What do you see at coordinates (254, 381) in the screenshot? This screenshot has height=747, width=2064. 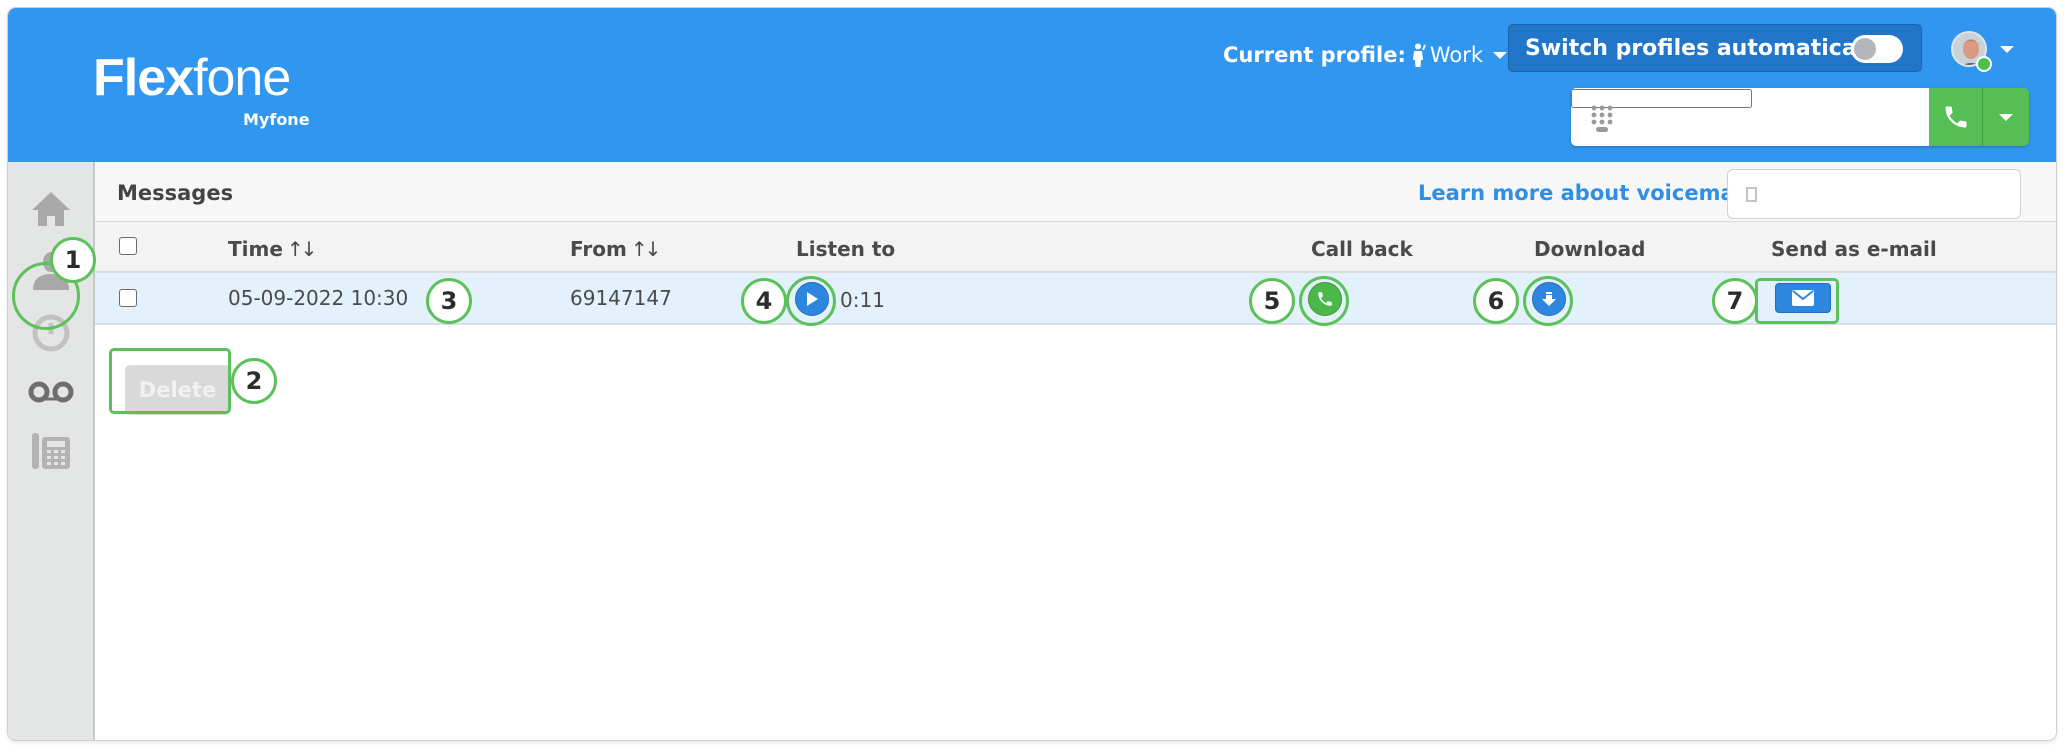 I see `callout-2: 2` at bounding box center [254, 381].